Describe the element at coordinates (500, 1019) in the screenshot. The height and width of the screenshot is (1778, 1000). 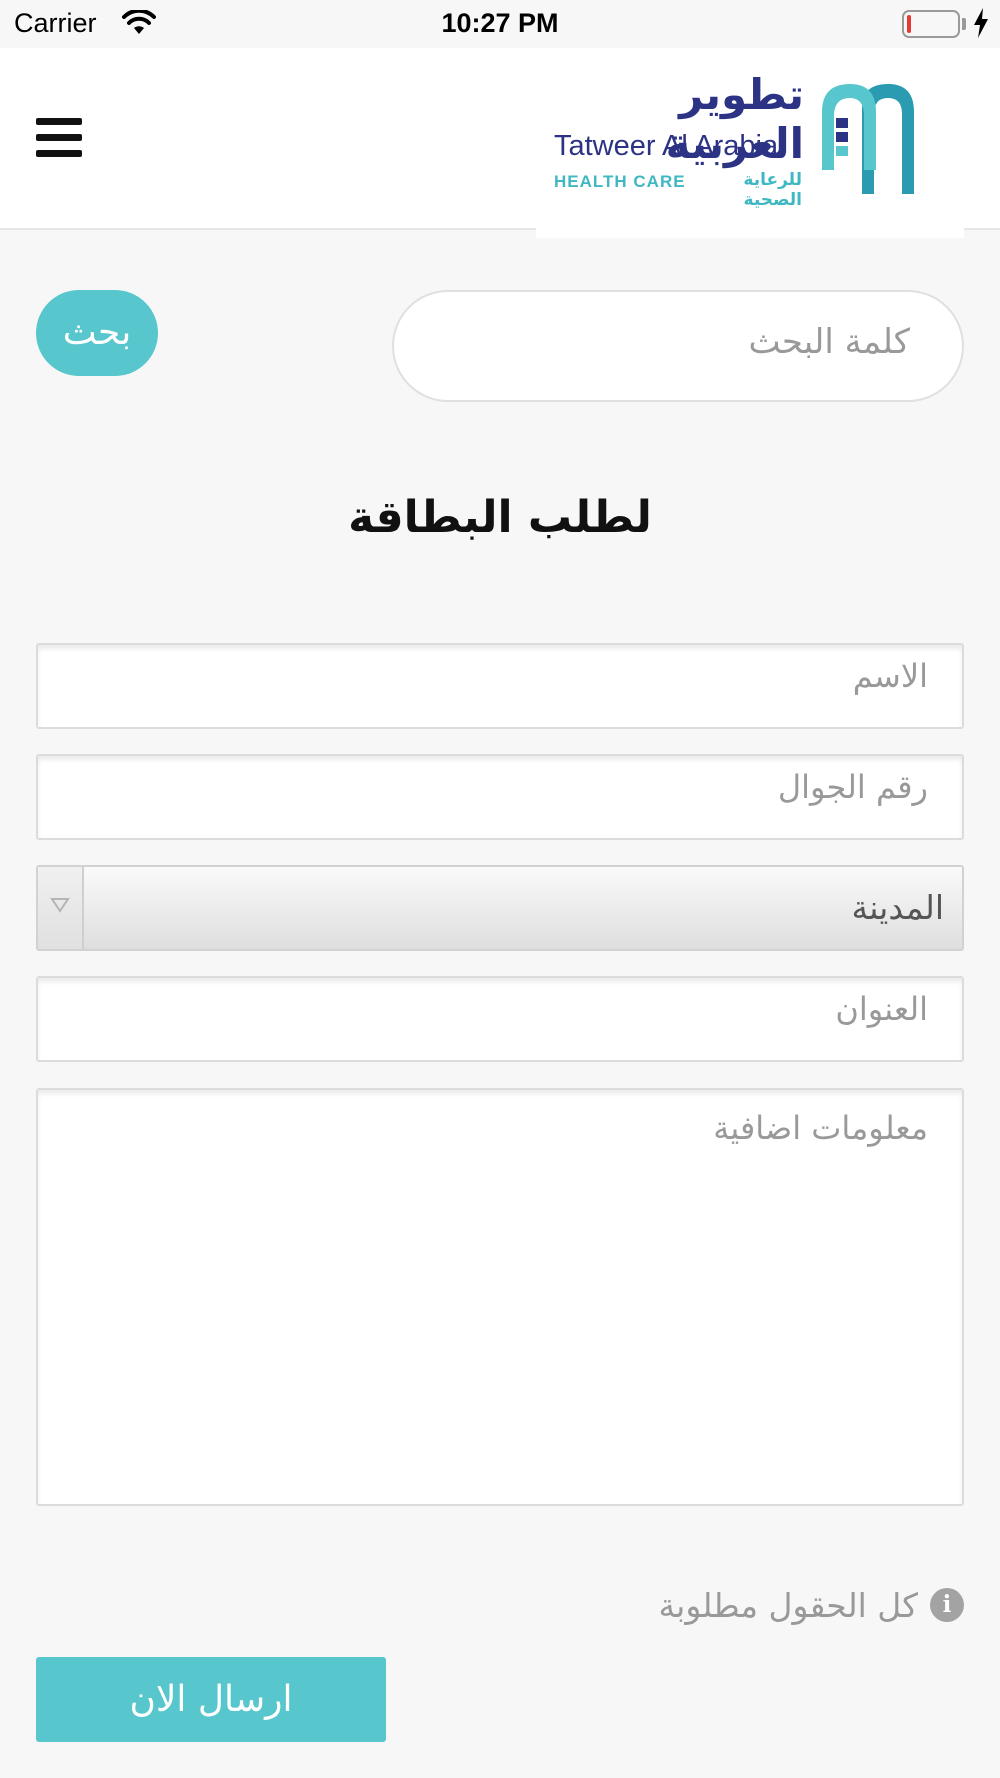
I see `address-field: العنوان` at that location.